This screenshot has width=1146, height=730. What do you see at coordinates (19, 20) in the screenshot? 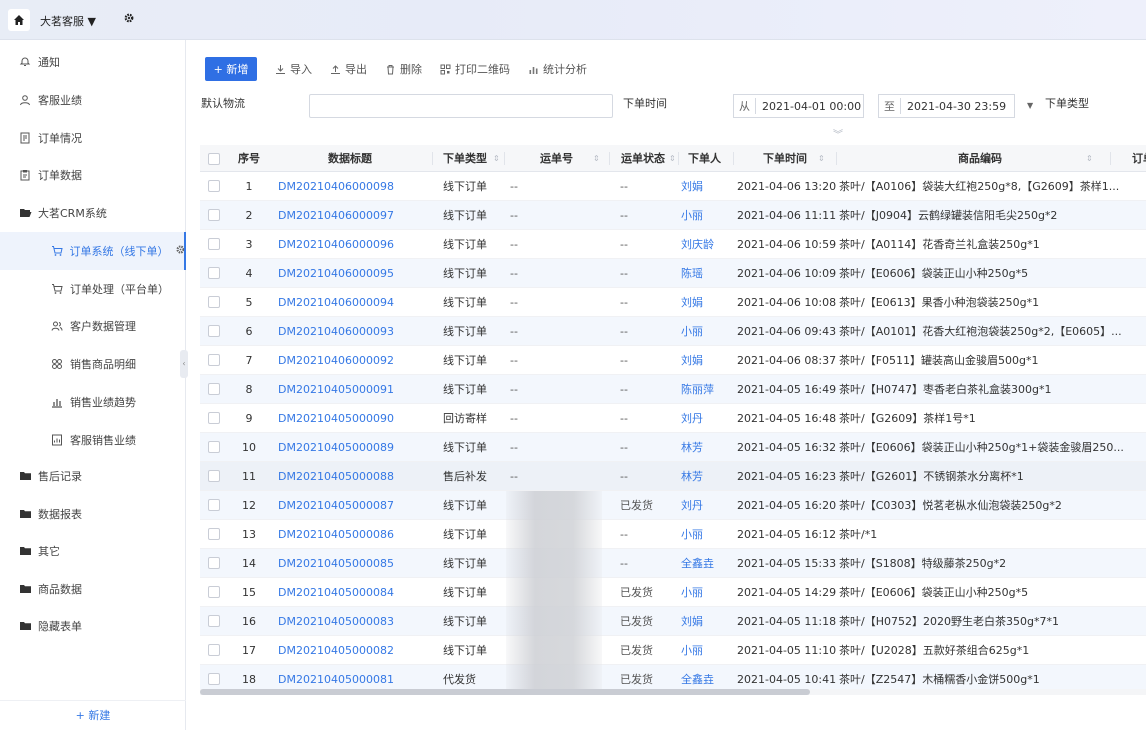
I see `home-icon` at bounding box center [19, 20].